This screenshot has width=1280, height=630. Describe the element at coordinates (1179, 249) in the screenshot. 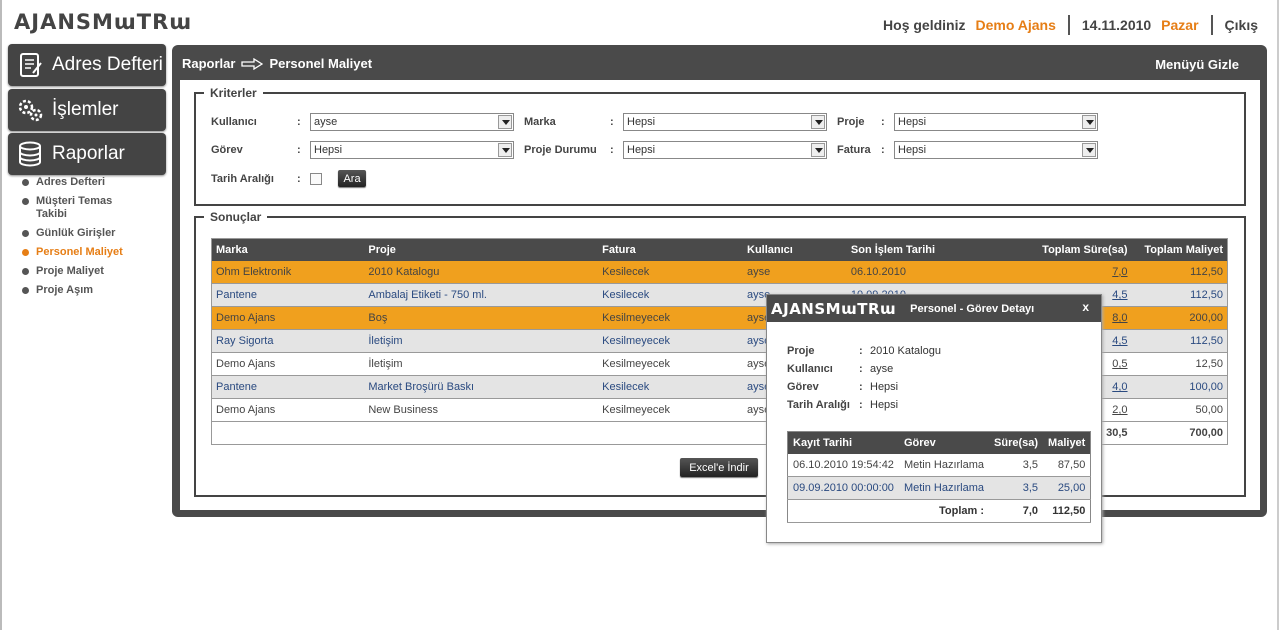

I see `column-header: Toplam Maliyet` at that location.